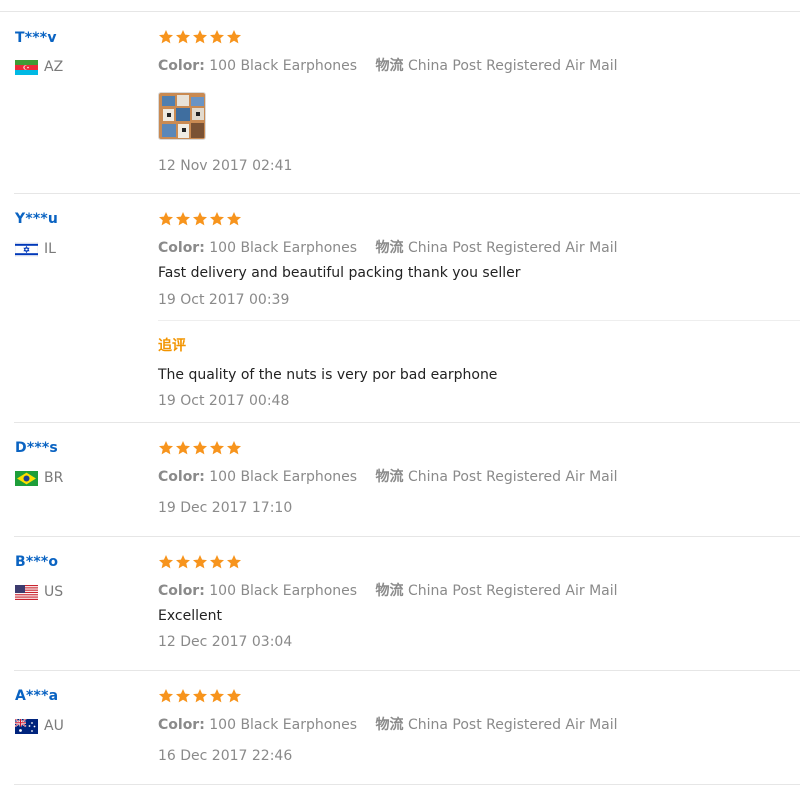 This screenshot has width=800, height=800. What do you see at coordinates (172, 346) in the screenshot?
I see `followup-label: 追评` at bounding box center [172, 346].